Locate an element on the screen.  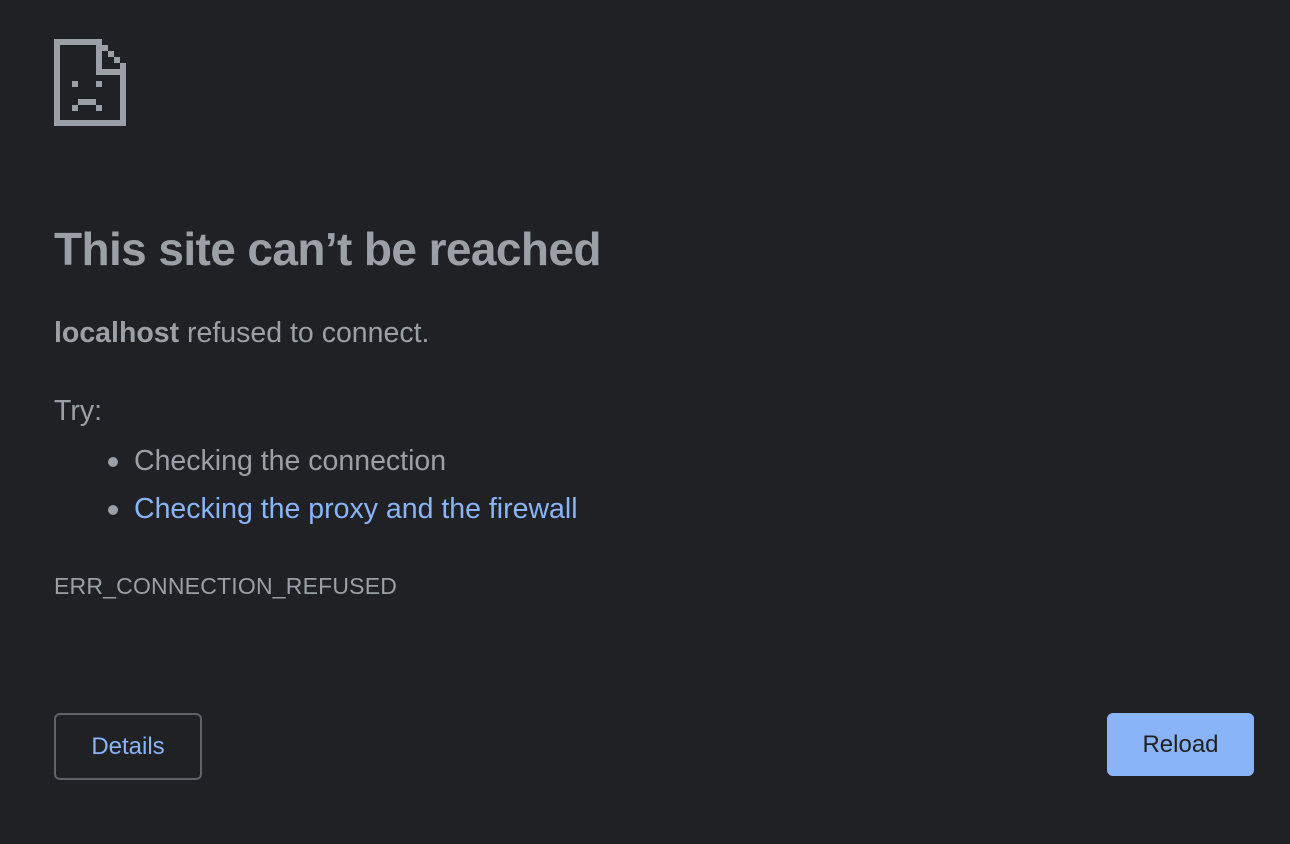
suggestion-item: Checking the proxy and the firewall is located at coordinates (316, 511).